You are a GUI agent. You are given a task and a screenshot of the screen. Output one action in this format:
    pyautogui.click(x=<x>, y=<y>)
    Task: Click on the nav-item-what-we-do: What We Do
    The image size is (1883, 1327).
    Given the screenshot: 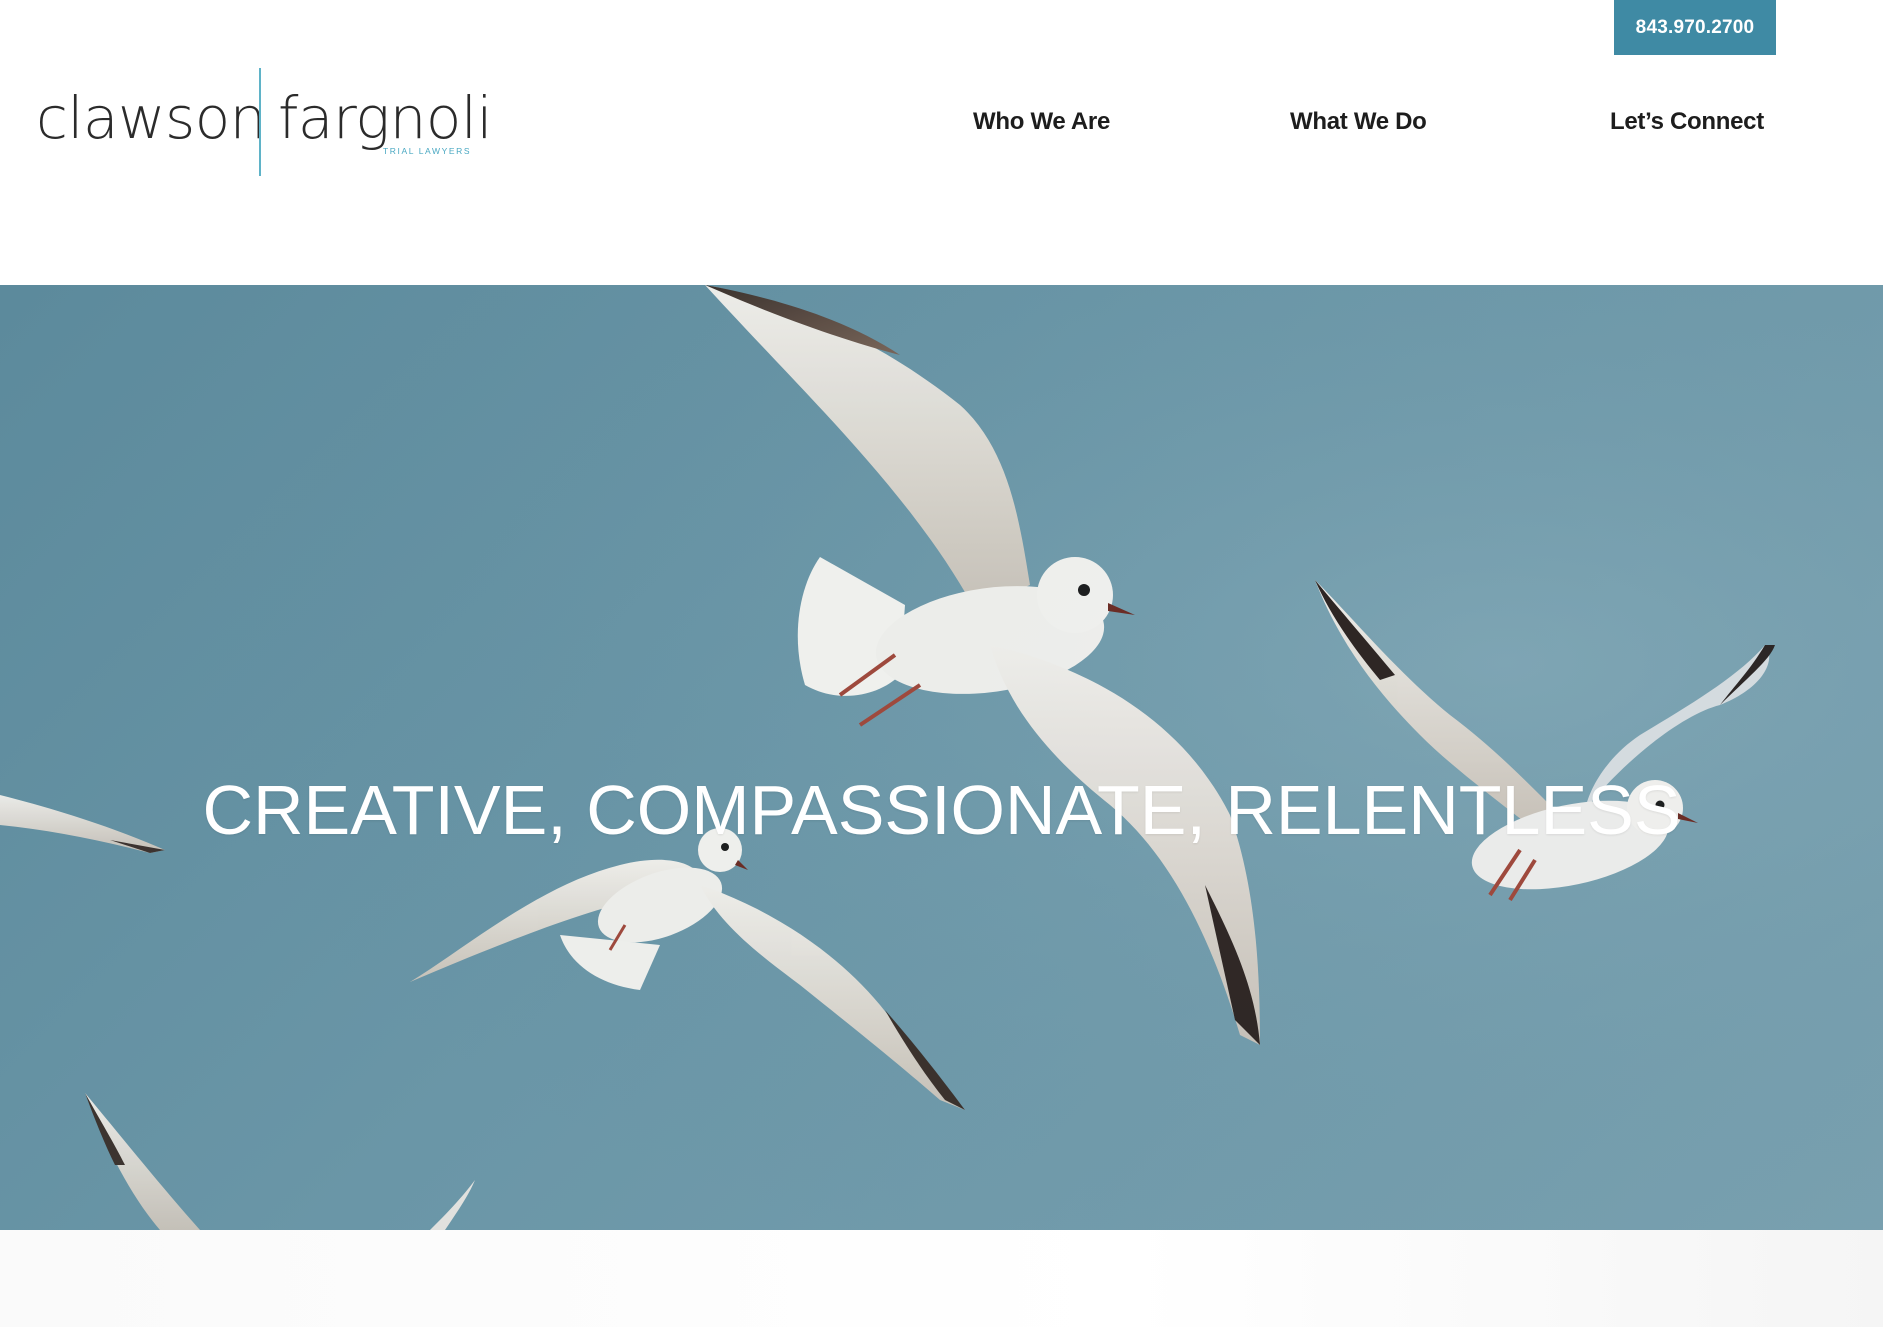 What is the action you would take?
    pyautogui.click(x=1358, y=122)
    